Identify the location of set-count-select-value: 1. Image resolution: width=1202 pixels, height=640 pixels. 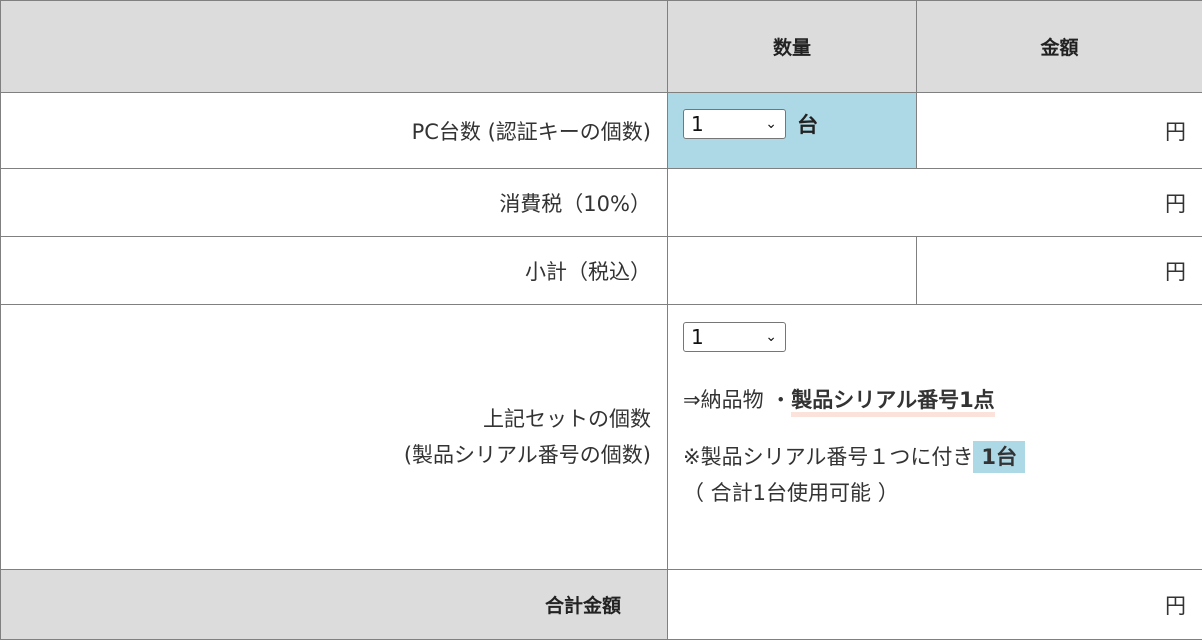
(697, 337).